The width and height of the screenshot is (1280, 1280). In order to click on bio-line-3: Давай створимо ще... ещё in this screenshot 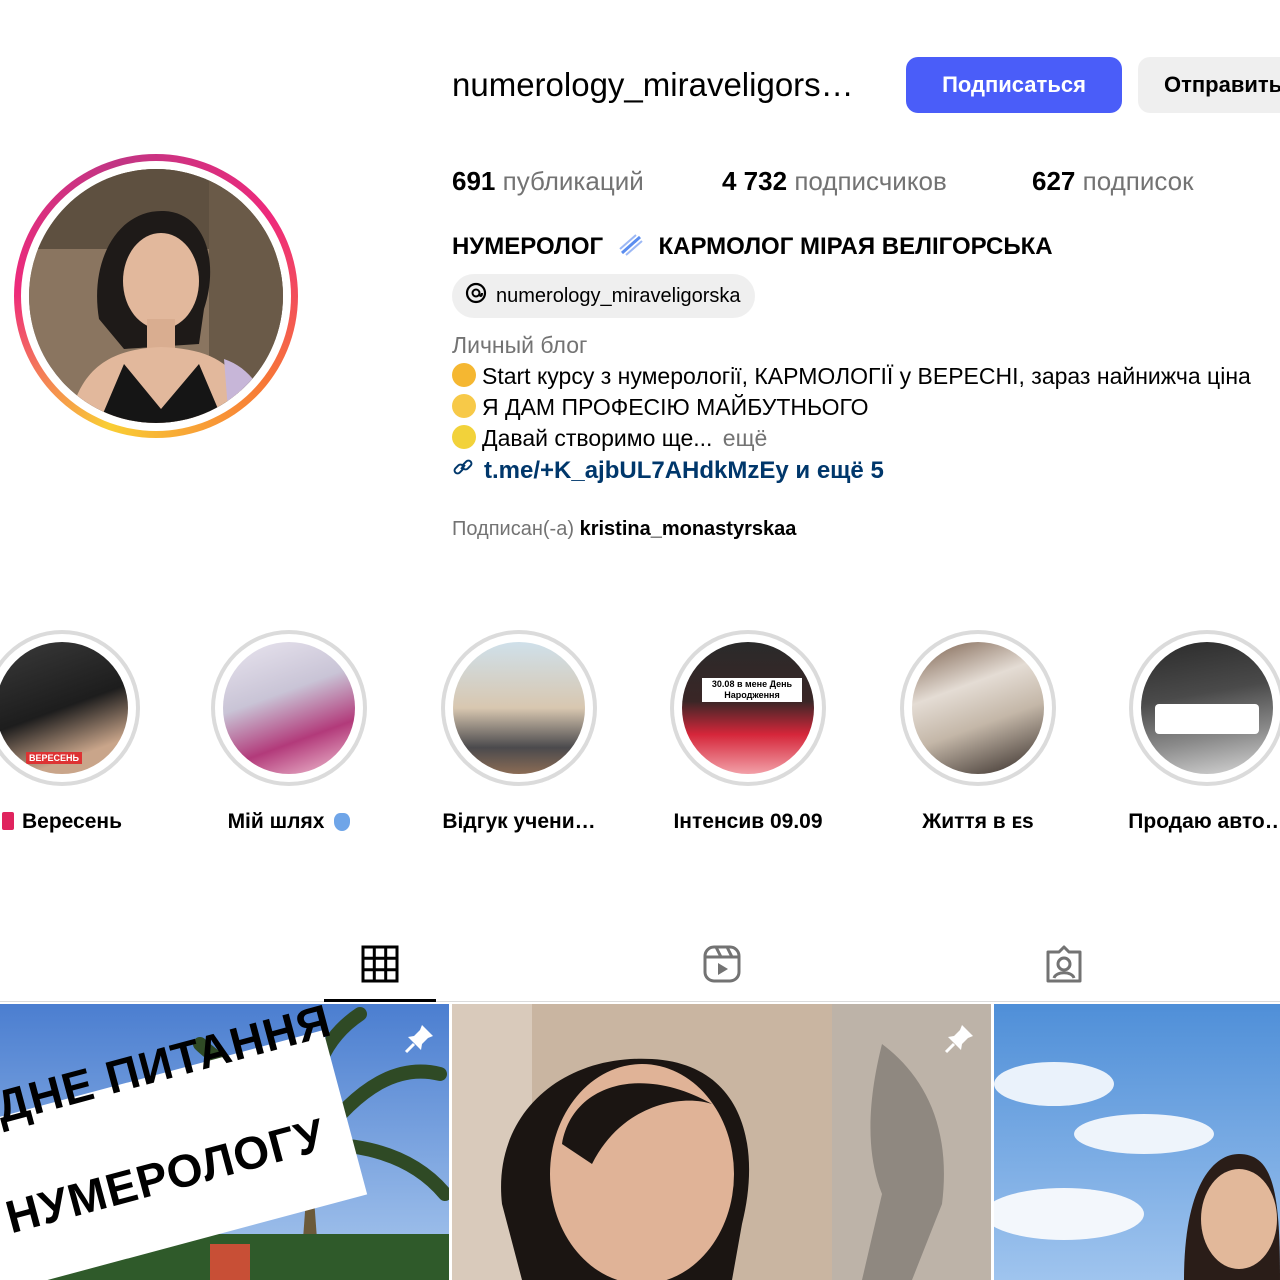, I will do `click(609, 438)`.